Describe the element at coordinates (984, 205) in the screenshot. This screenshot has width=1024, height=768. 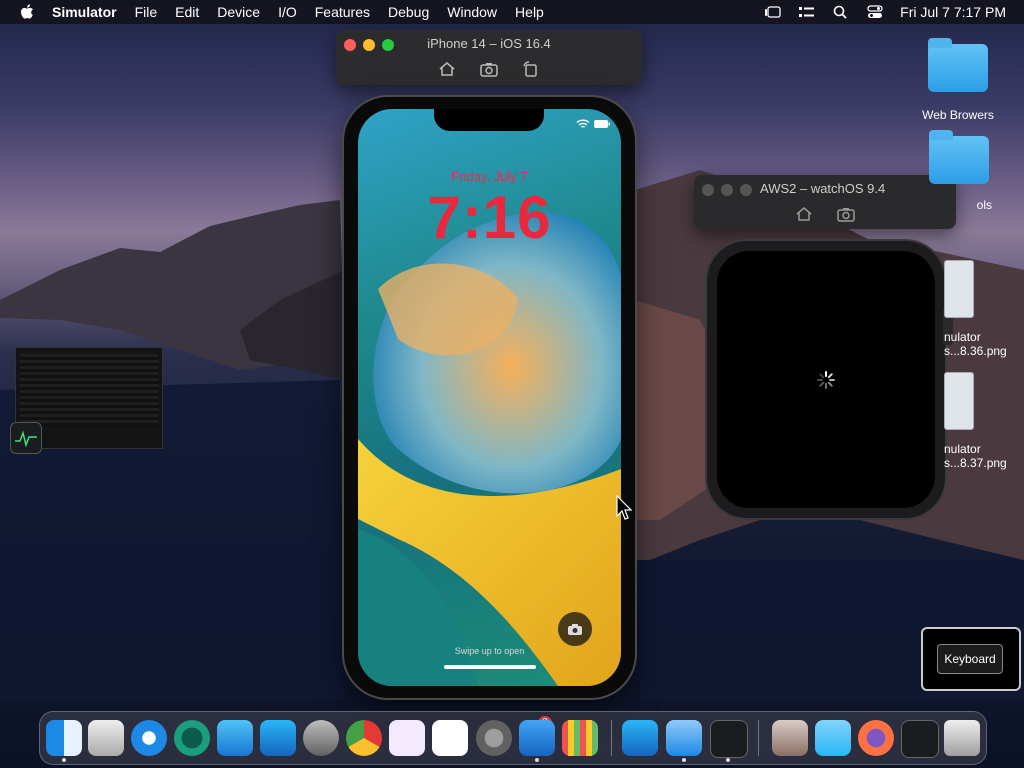
I see `desktop-item-label: ols` at that location.